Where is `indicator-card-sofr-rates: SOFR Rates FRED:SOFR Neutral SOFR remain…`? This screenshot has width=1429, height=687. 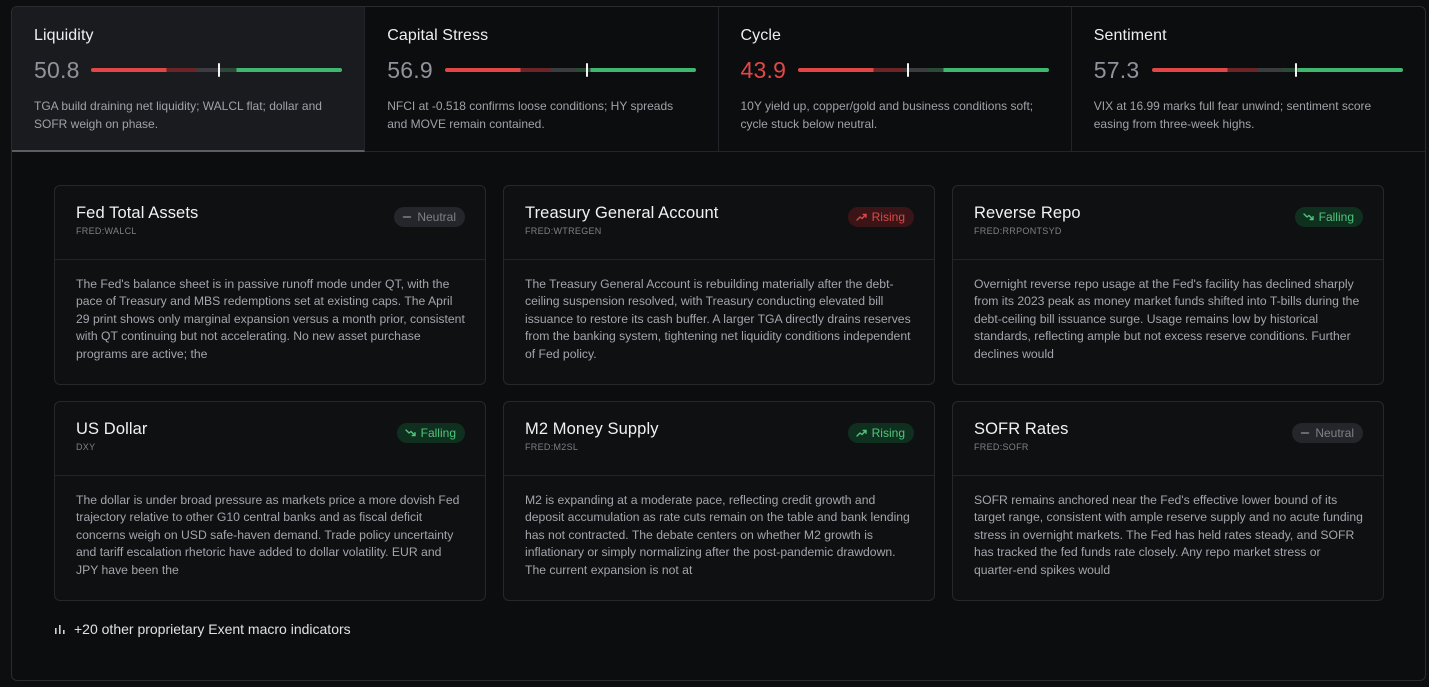
indicator-card-sofr-rates: SOFR Rates FRED:SOFR Neutral SOFR remain… is located at coordinates (1168, 501).